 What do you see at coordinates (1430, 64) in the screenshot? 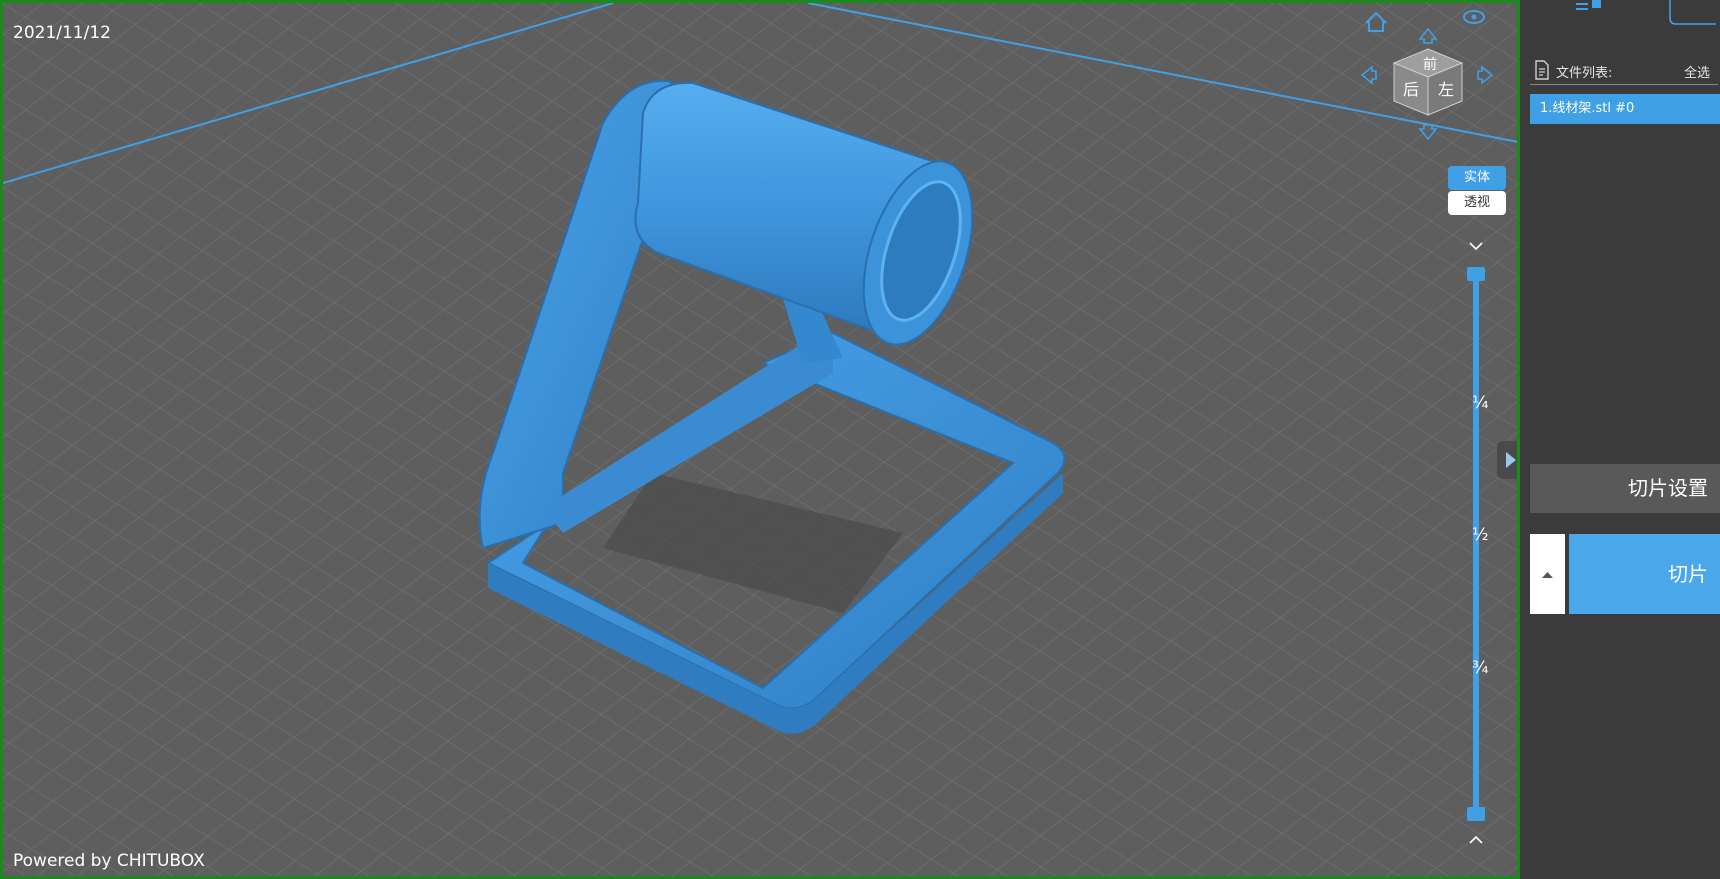
I see `cube-top-label: 前` at bounding box center [1430, 64].